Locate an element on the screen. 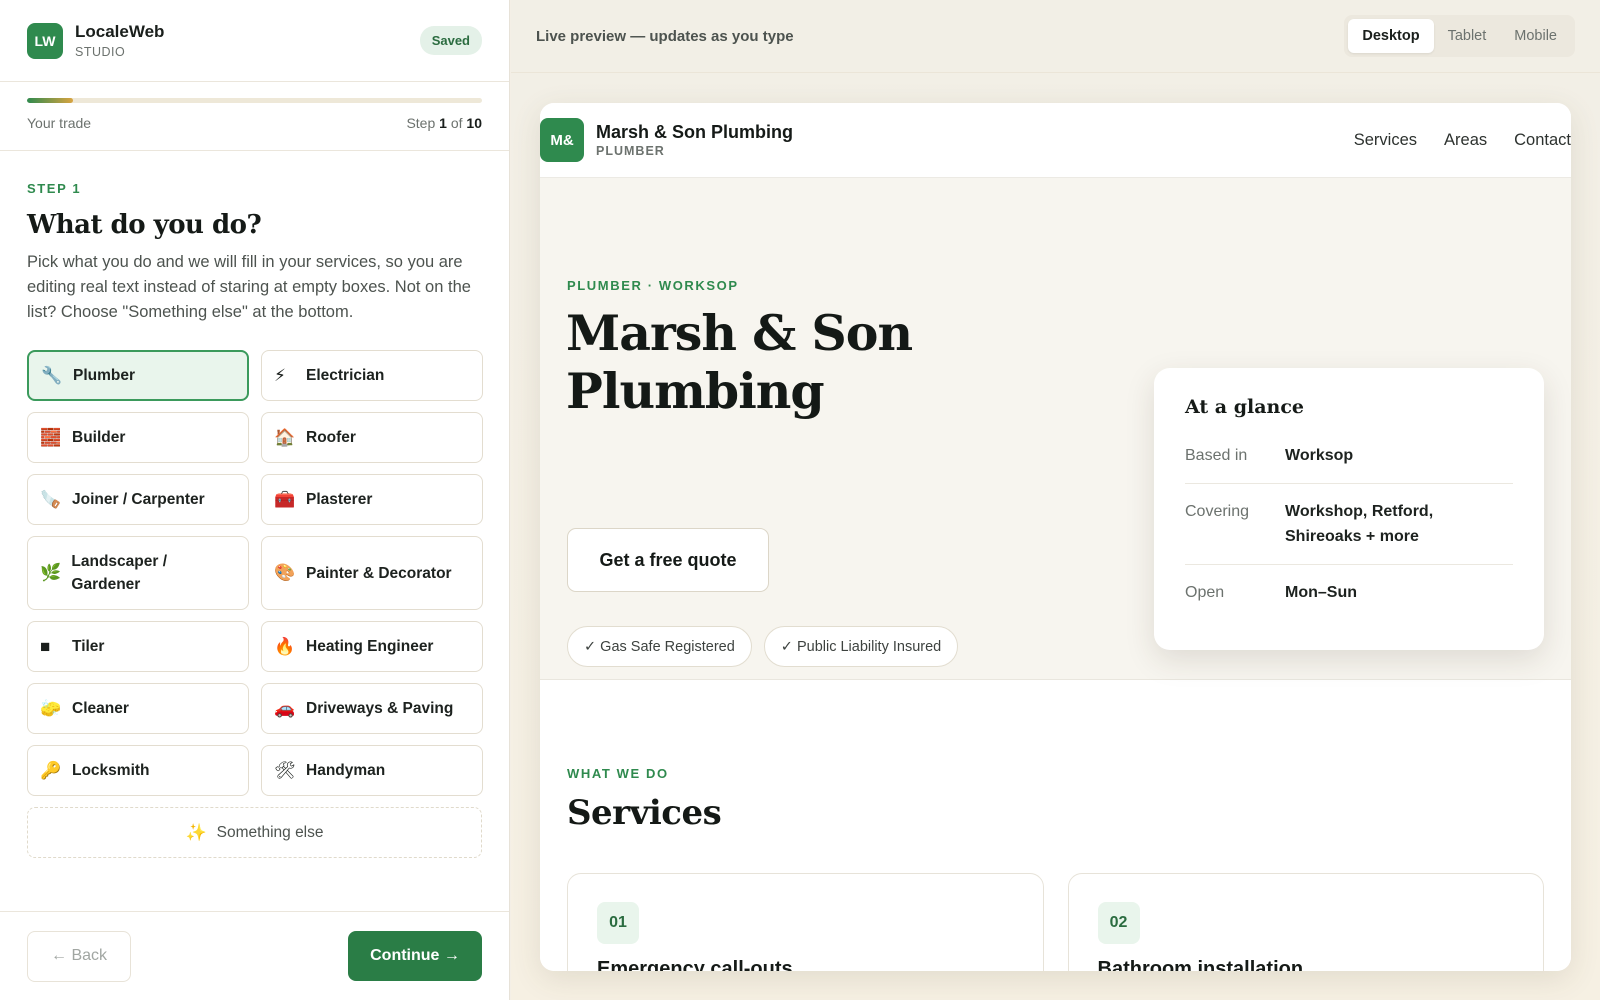  trade-label: Builder is located at coordinates (99, 437).